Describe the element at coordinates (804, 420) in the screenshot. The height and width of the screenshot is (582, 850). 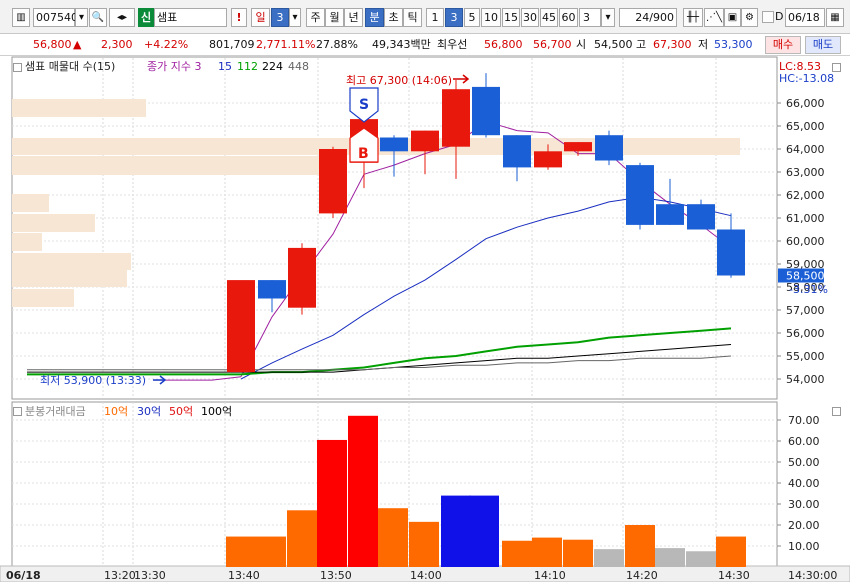
I see `volume-axis-tick-label: 70.00` at that location.